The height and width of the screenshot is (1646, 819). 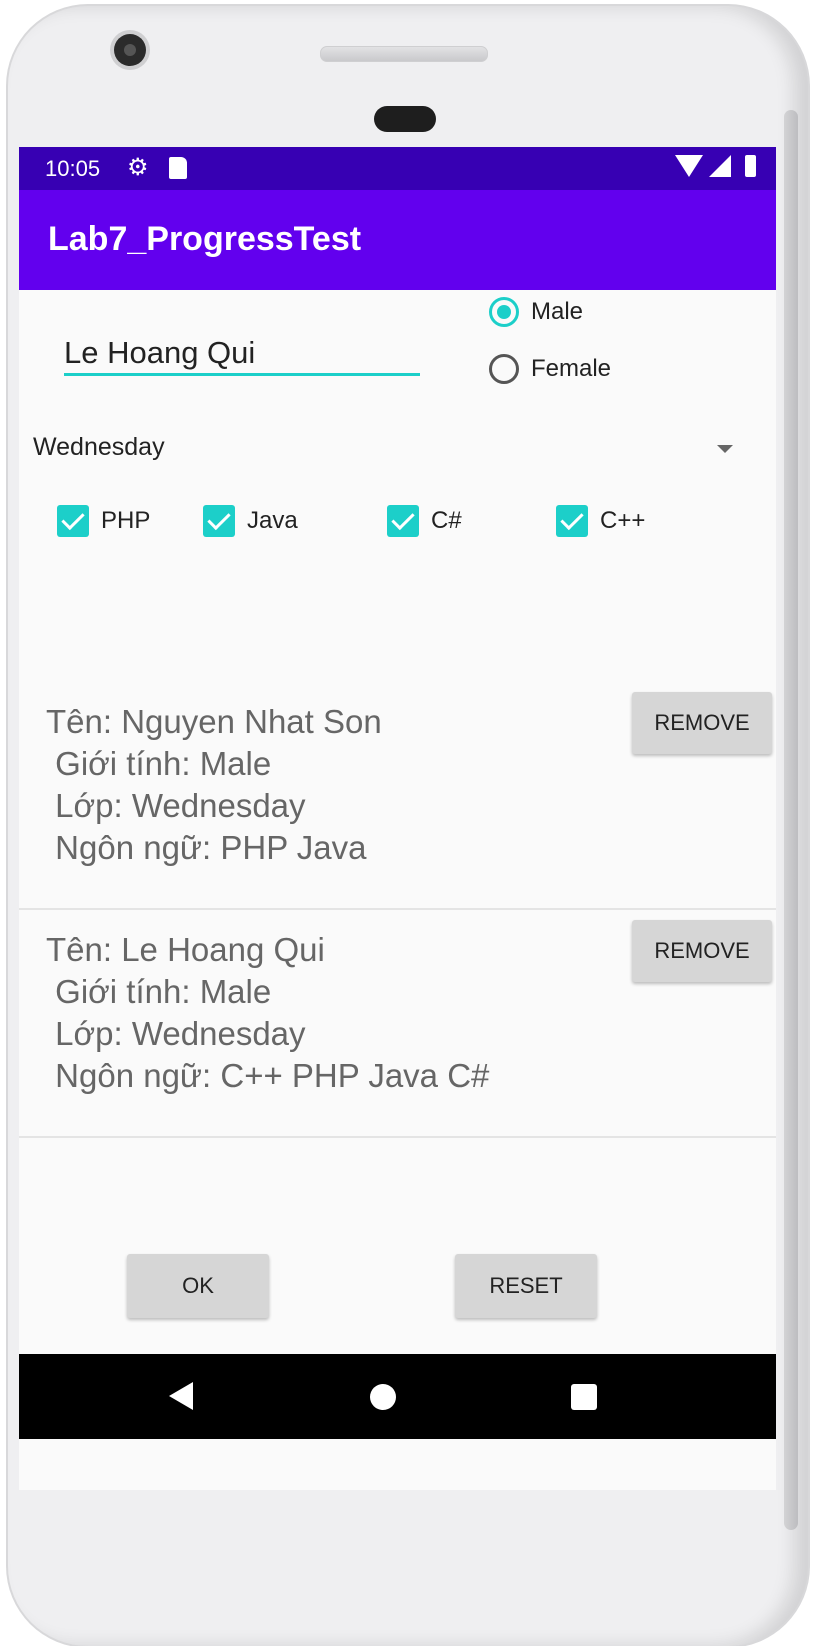 What do you see at coordinates (424, 521) in the screenshot?
I see `checkbox-csharp: C#` at bounding box center [424, 521].